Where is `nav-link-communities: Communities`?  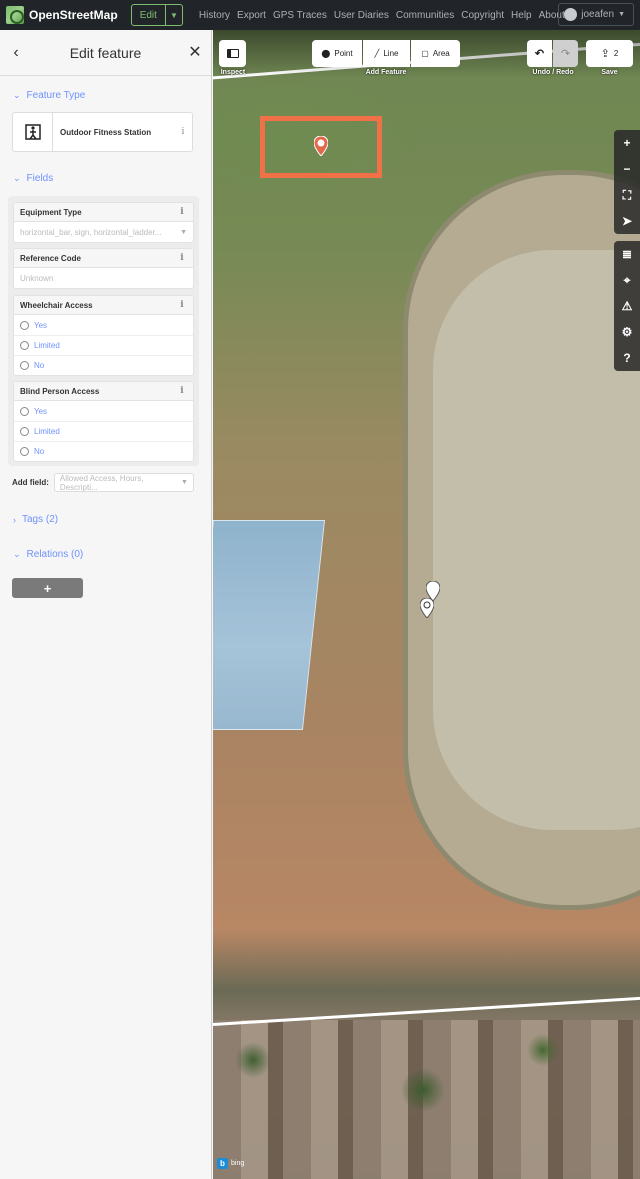 nav-link-communities: Communities is located at coordinates (425, 15).